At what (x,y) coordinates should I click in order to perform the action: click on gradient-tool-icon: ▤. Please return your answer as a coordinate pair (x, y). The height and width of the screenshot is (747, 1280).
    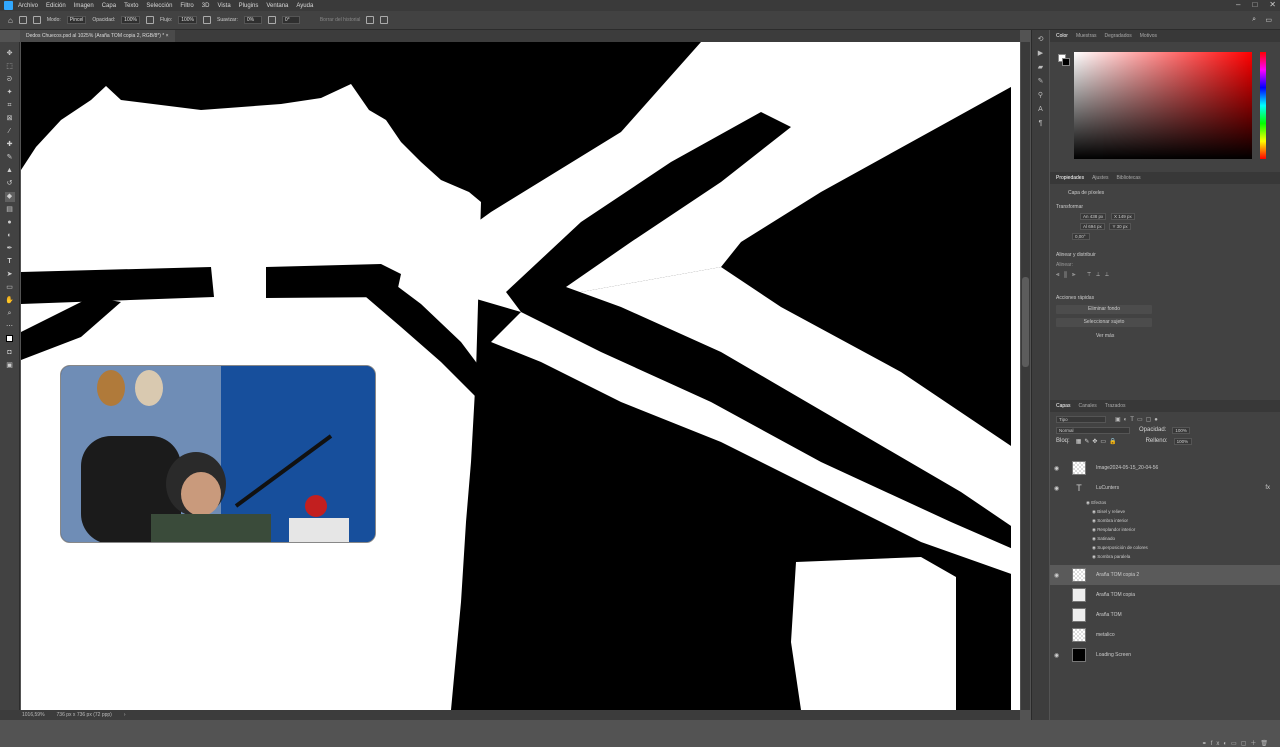
    Looking at the image, I should click on (10, 210).